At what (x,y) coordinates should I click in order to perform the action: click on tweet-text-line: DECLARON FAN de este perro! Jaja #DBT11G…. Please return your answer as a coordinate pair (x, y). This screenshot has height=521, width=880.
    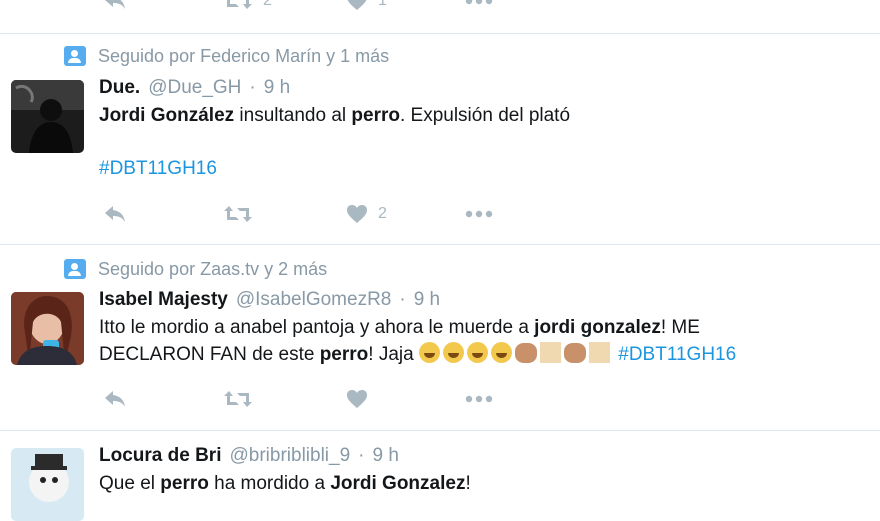
    Looking at the image, I should click on (417, 354).